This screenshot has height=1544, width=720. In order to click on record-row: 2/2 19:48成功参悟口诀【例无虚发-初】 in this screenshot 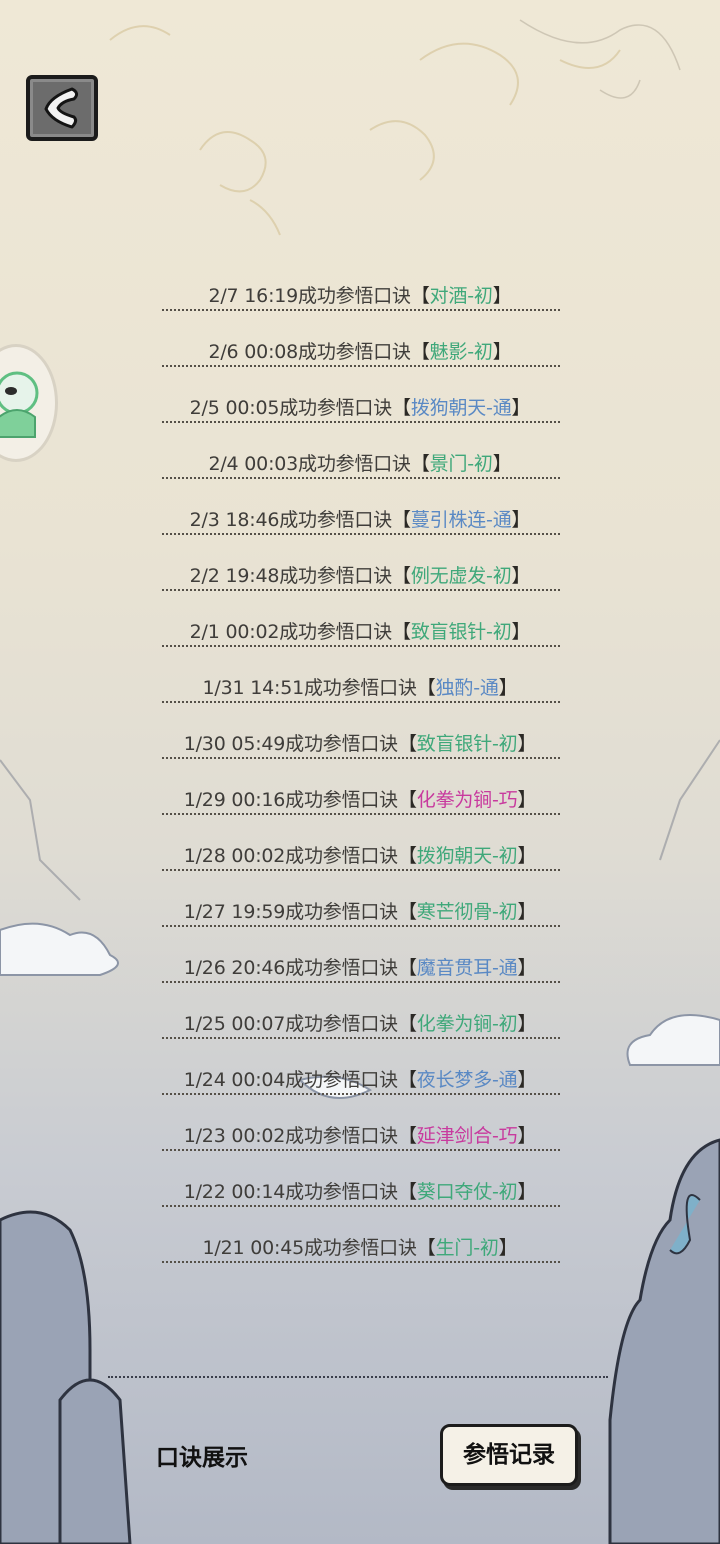, I will do `click(360, 576)`.